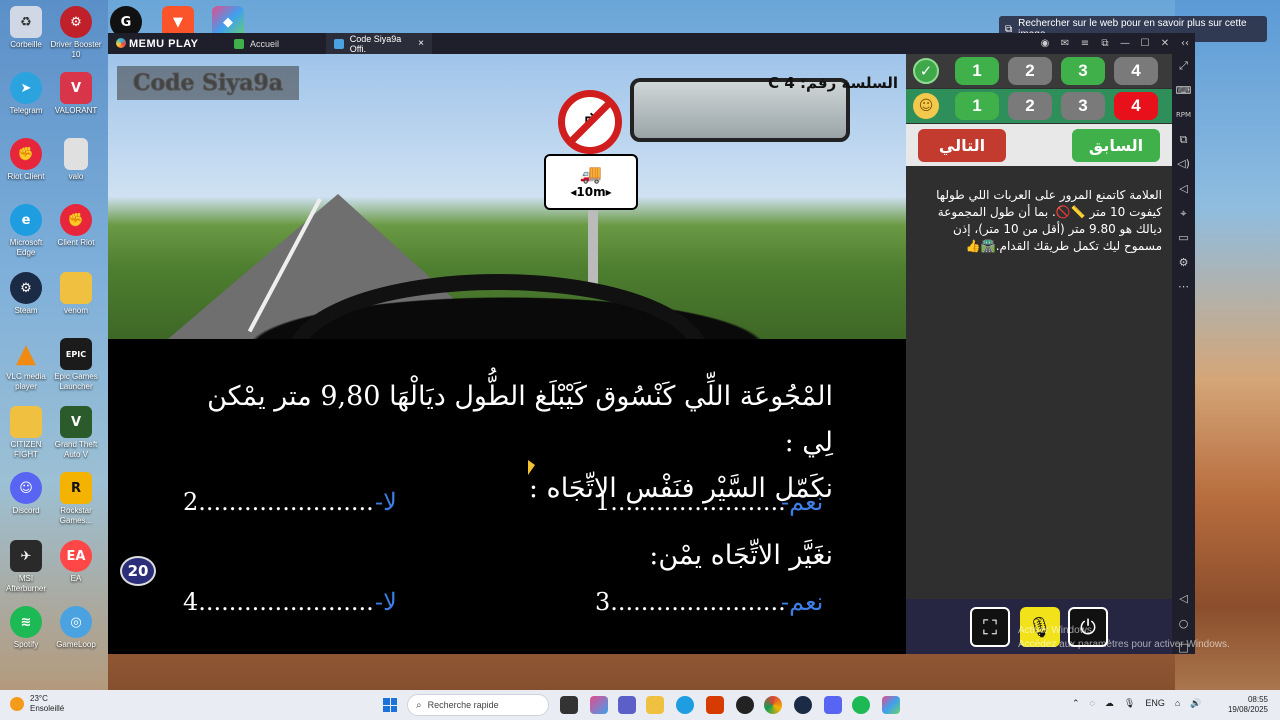  Describe the element at coordinates (1145, 43) in the screenshot. I see `maximize-button: ☐` at that location.